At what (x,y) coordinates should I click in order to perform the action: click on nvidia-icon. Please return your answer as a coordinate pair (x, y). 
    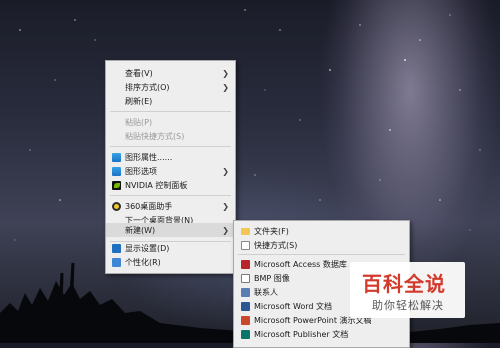
    Looking at the image, I should click on (116, 185).